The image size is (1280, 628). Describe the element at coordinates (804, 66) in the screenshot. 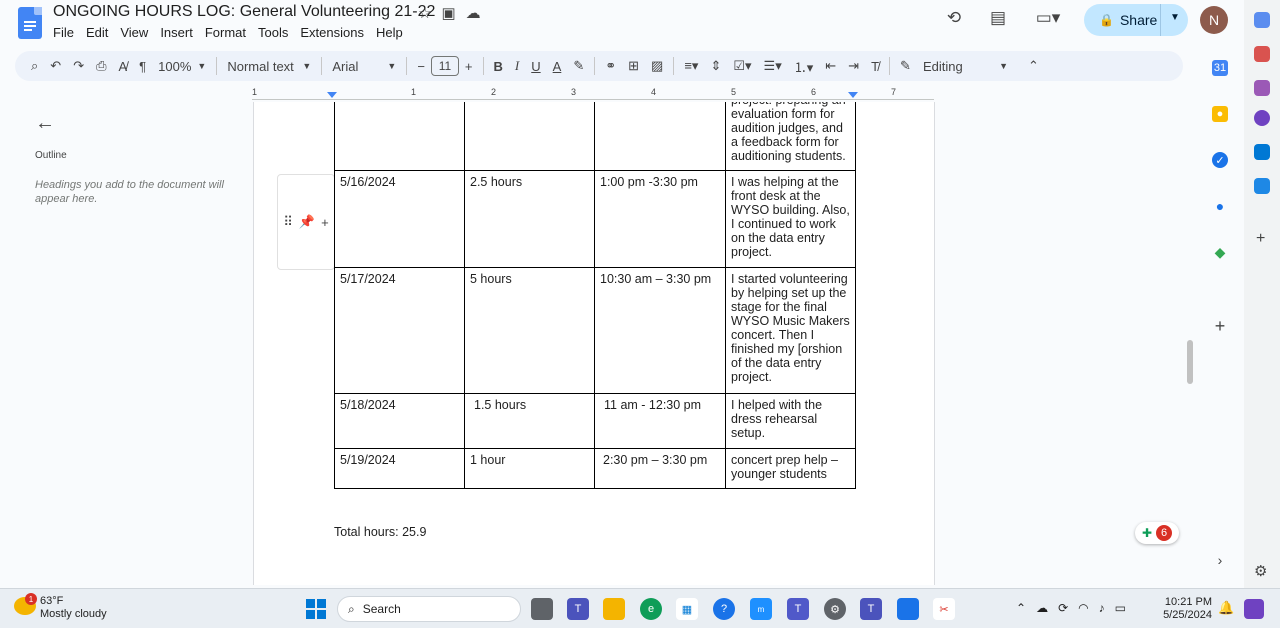

I see `numbered-list-icon: ⒈▾` at that location.